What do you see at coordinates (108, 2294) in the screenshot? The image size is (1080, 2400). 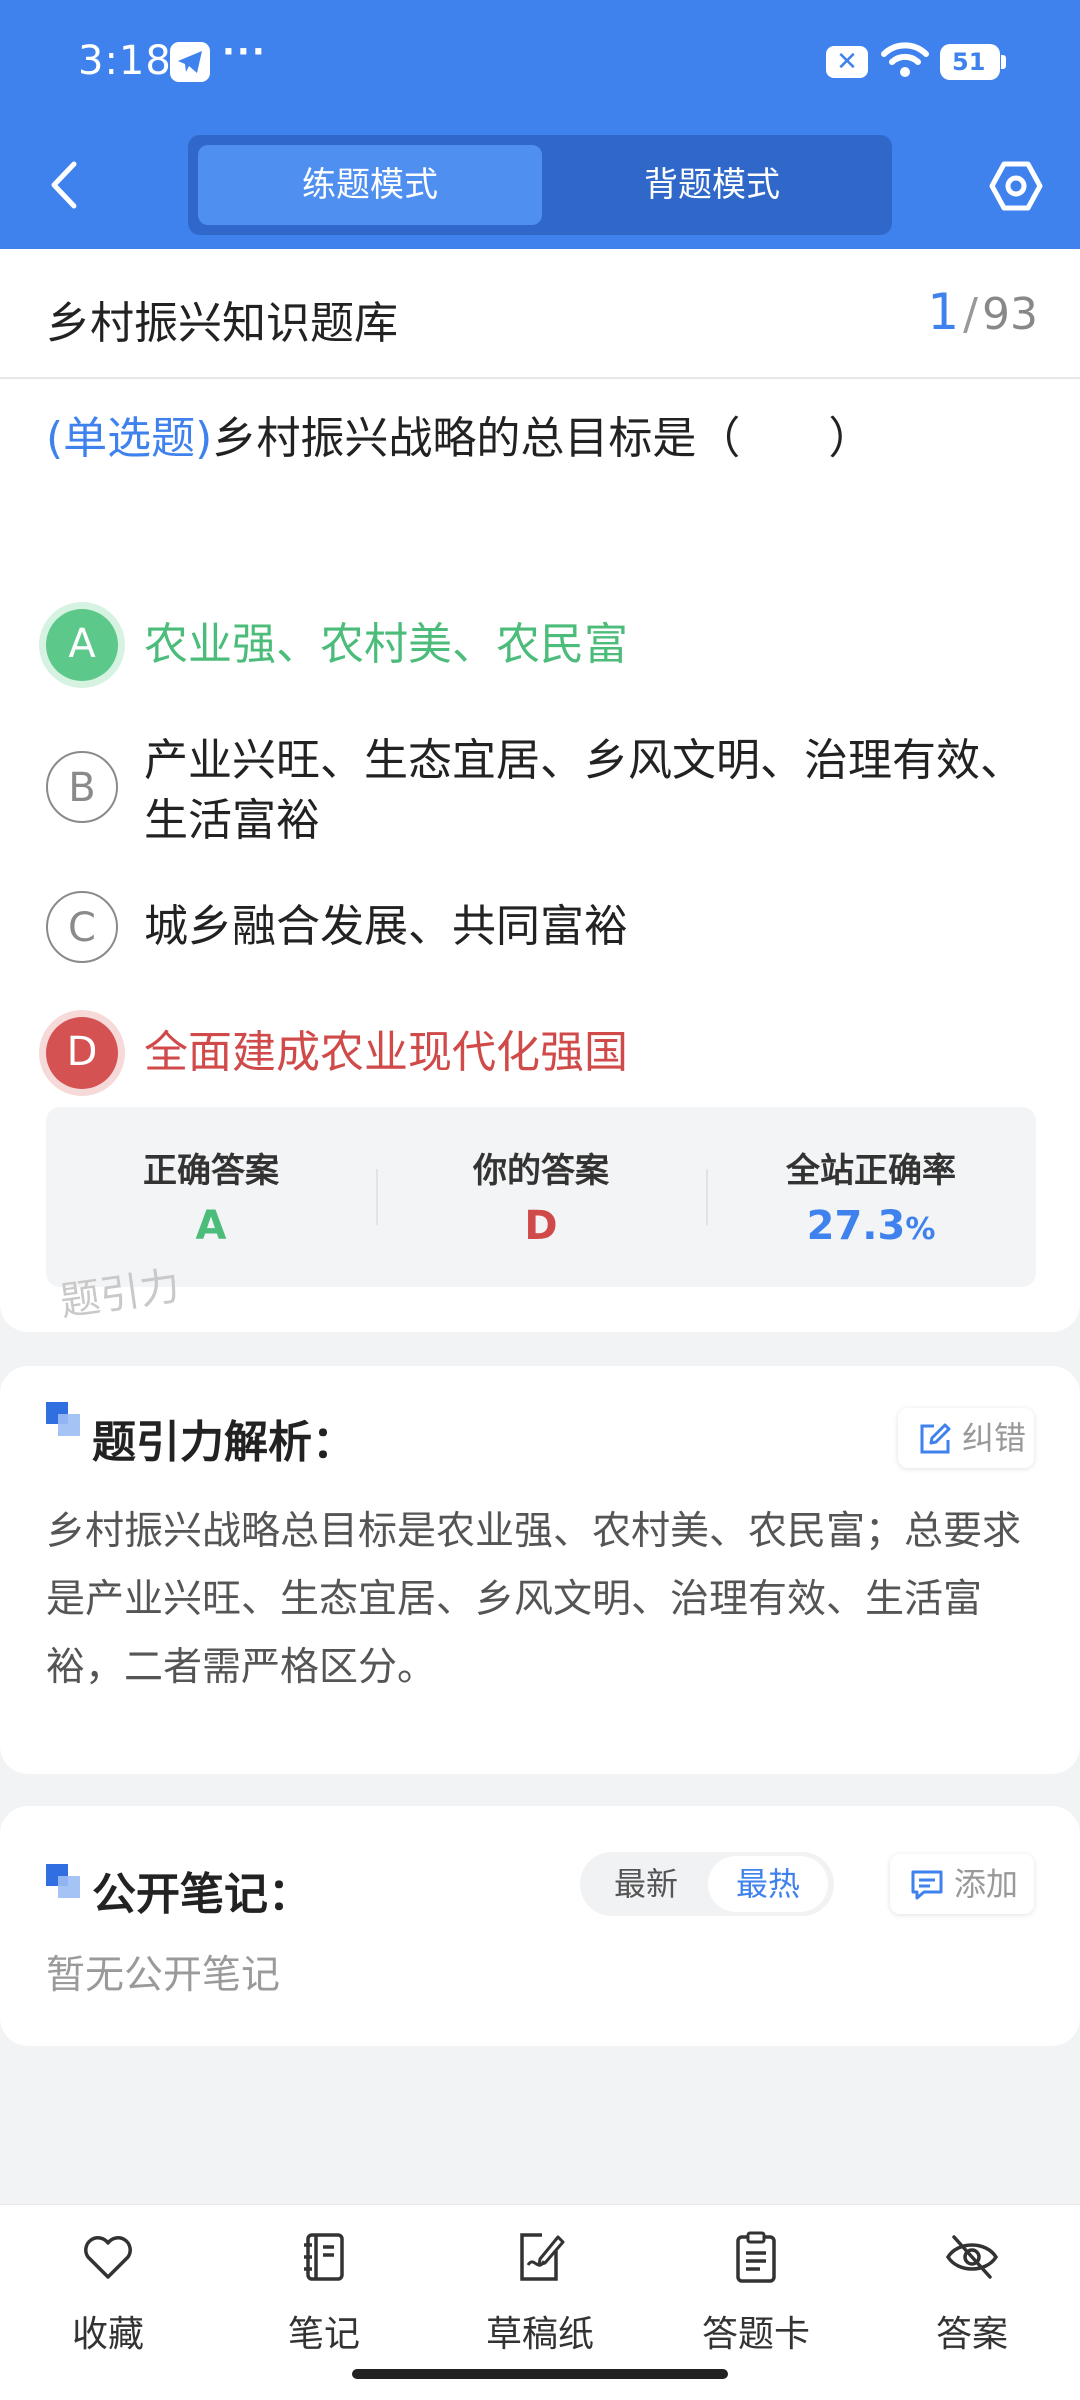 I see `nav-favorite: 收藏` at bounding box center [108, 2294].